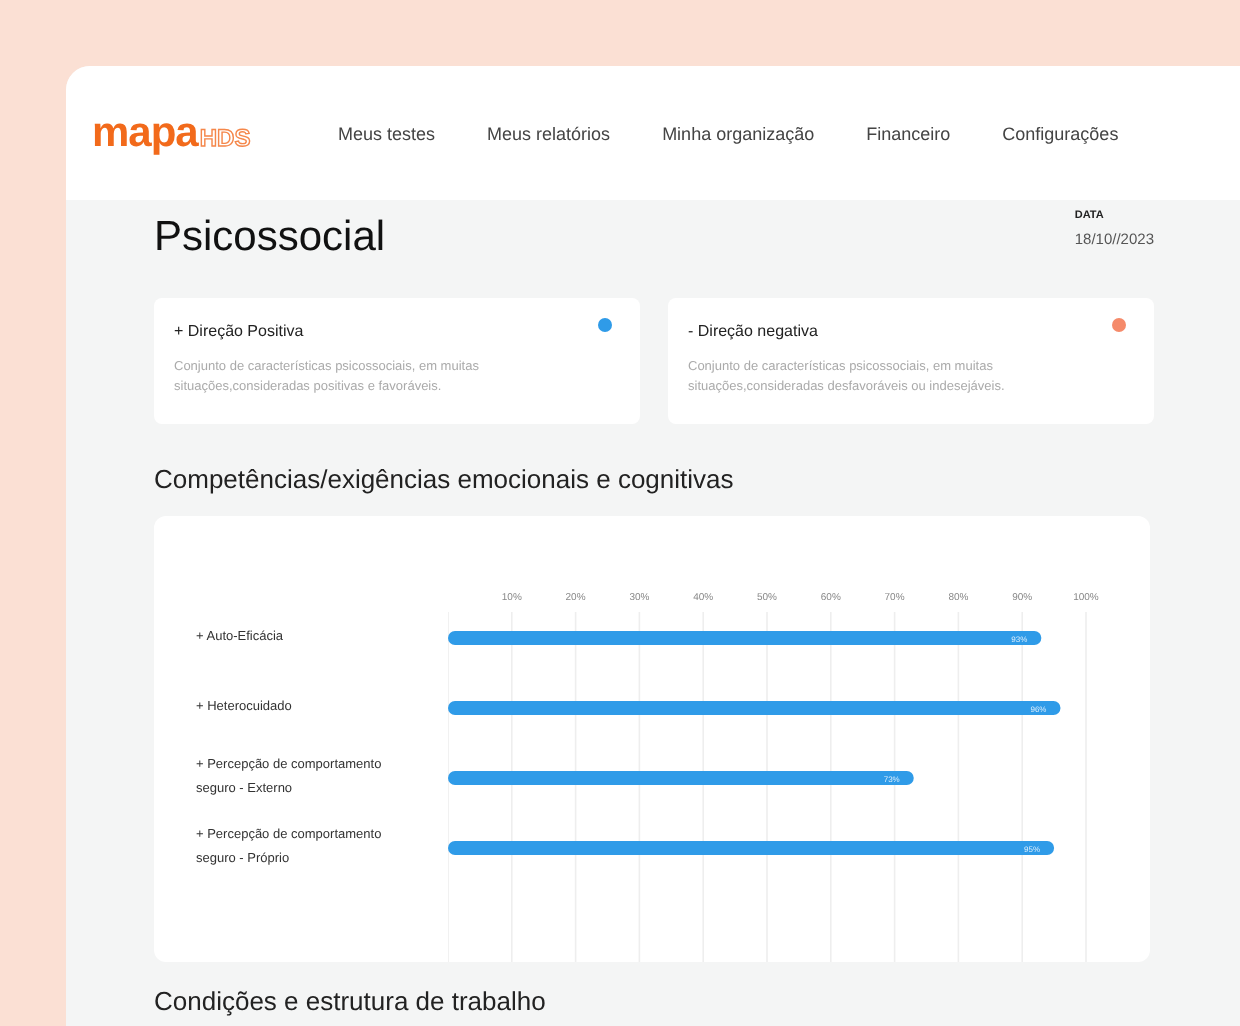  What do you see at coordinates (549, 133) in the screenshot?
I see `nav-link: Meus relatórios` at bounding box center [549, 133].